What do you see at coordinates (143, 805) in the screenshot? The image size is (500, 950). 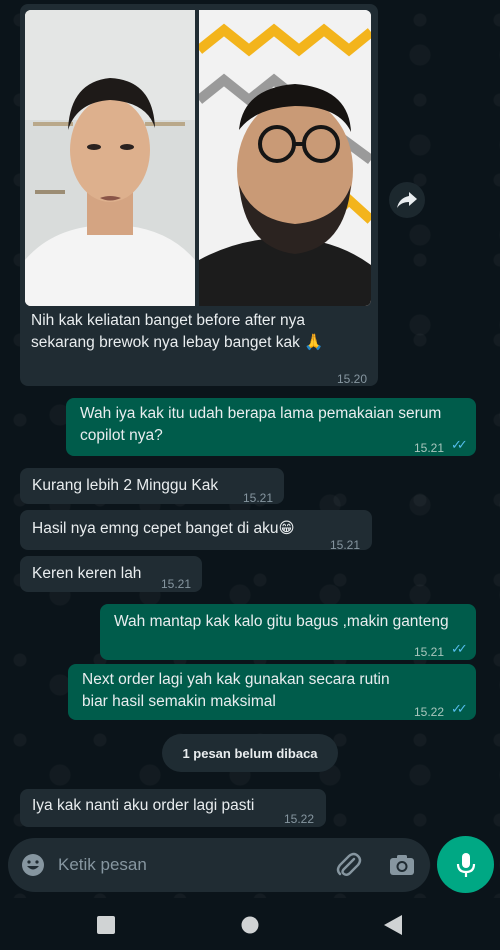 I see `message-text: Iya kak nanti aku order lagi pasti` at bounding box center [143, 805].